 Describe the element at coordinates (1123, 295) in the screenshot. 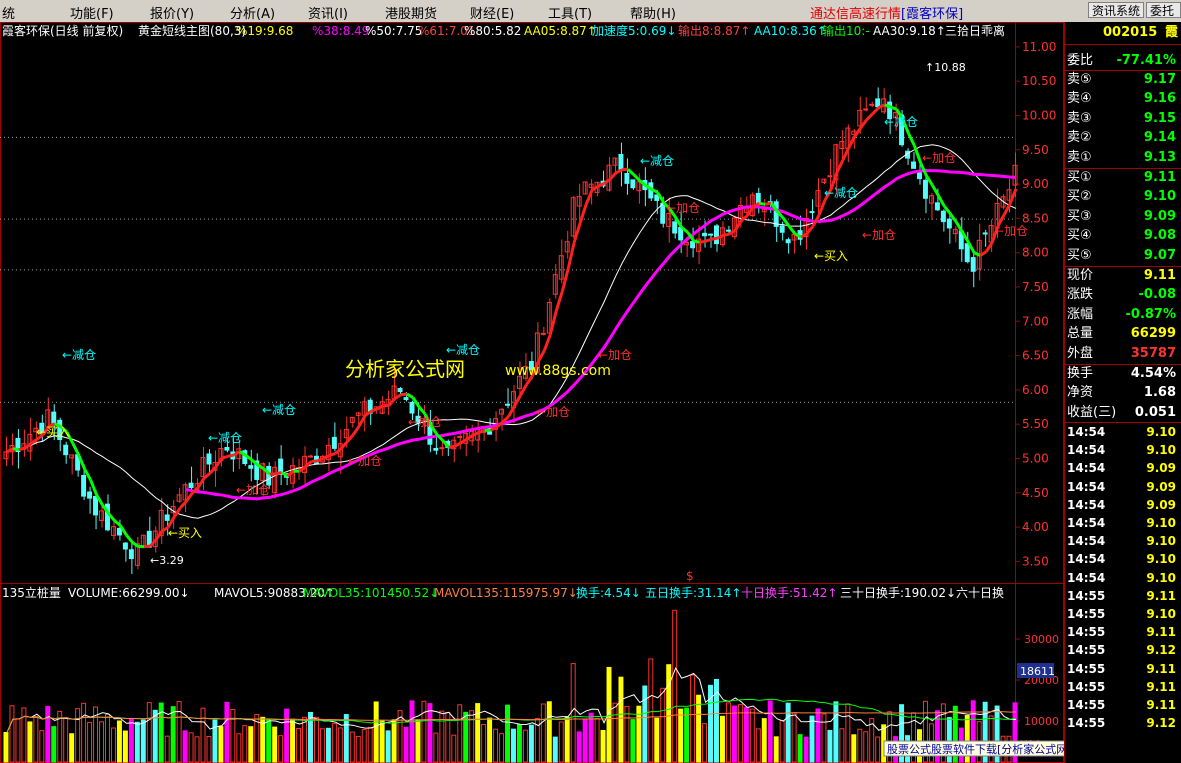

I see `stat-row-1: 涨跌 -0.08` at that location.